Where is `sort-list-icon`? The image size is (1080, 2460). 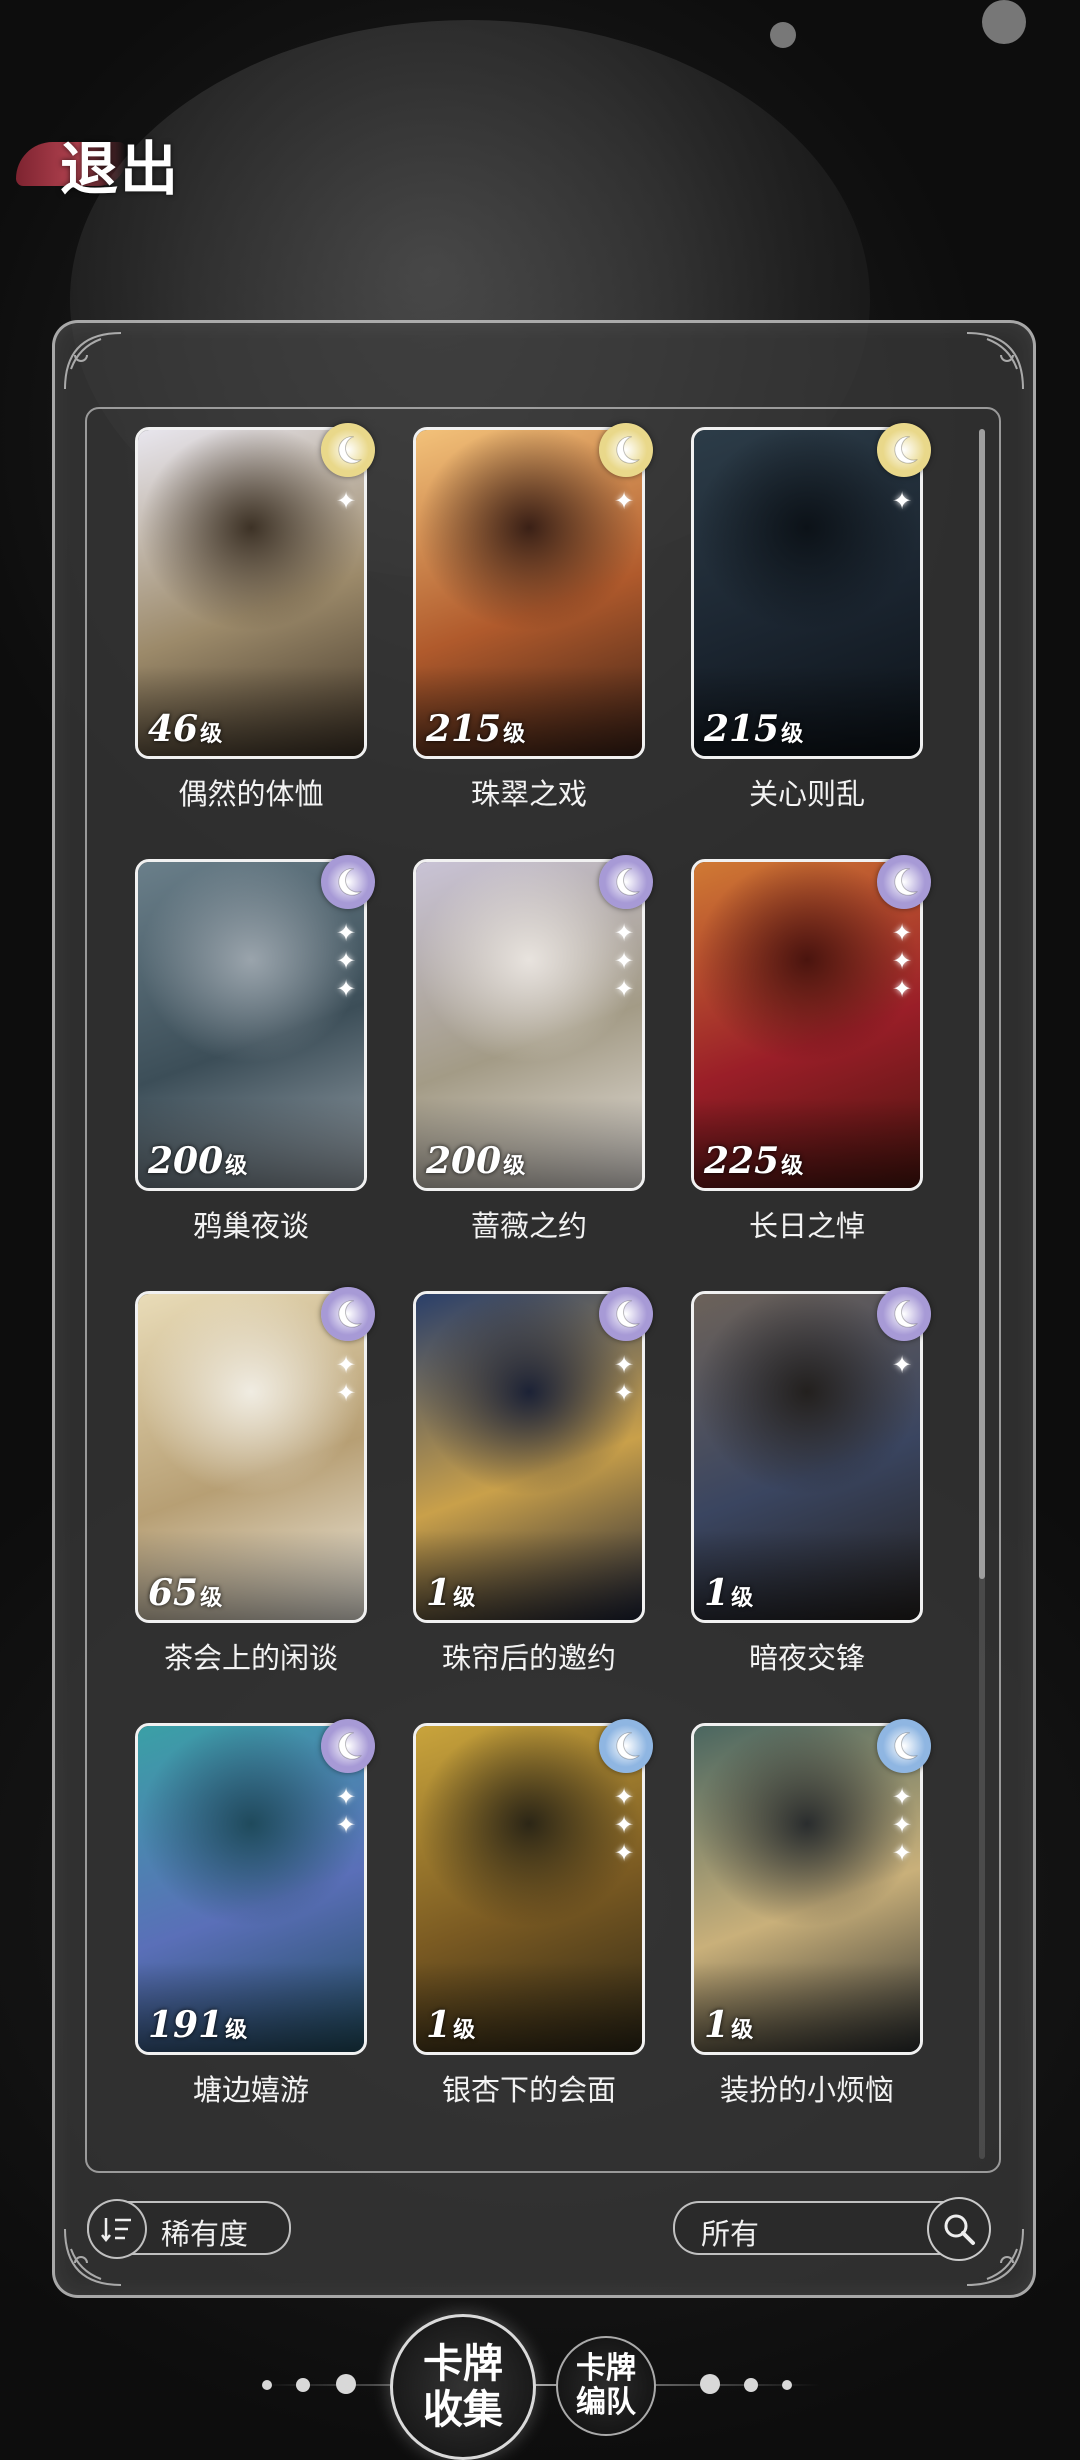
sort-list-icon is located at coordinates (117, 2229).